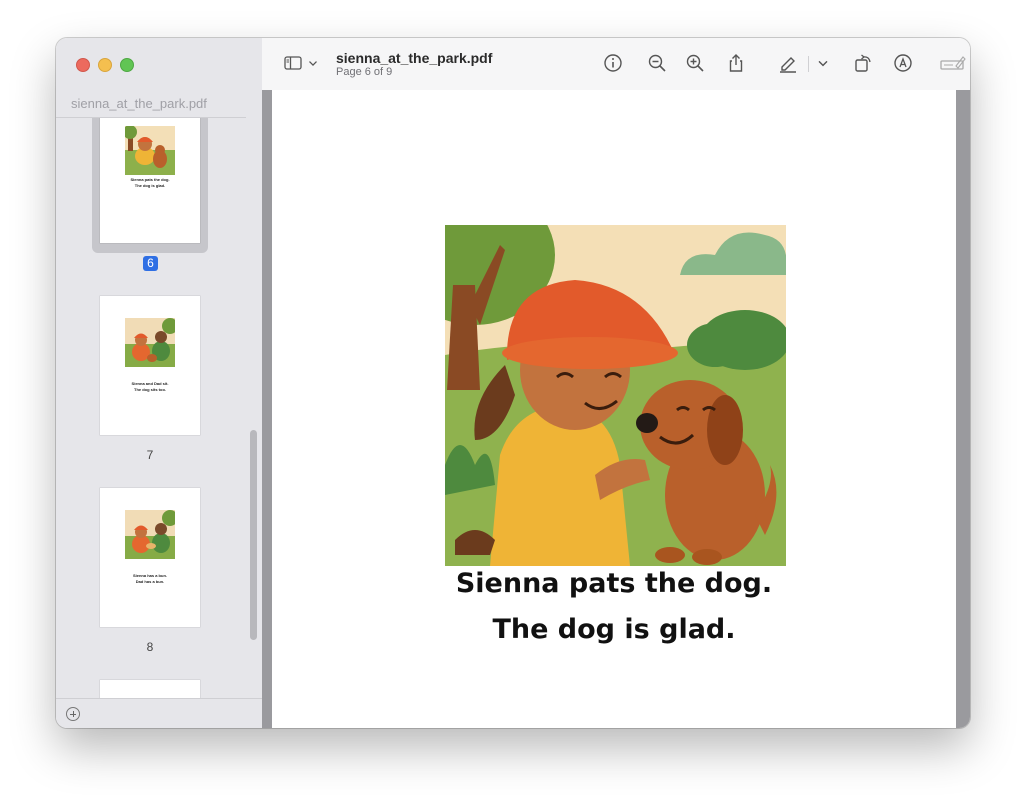 This screenshot has width=1026, height=802. What do you see at coordinates (73, 714) in the screenshot?
I see `add-icon` at bounding box center [73, 714].